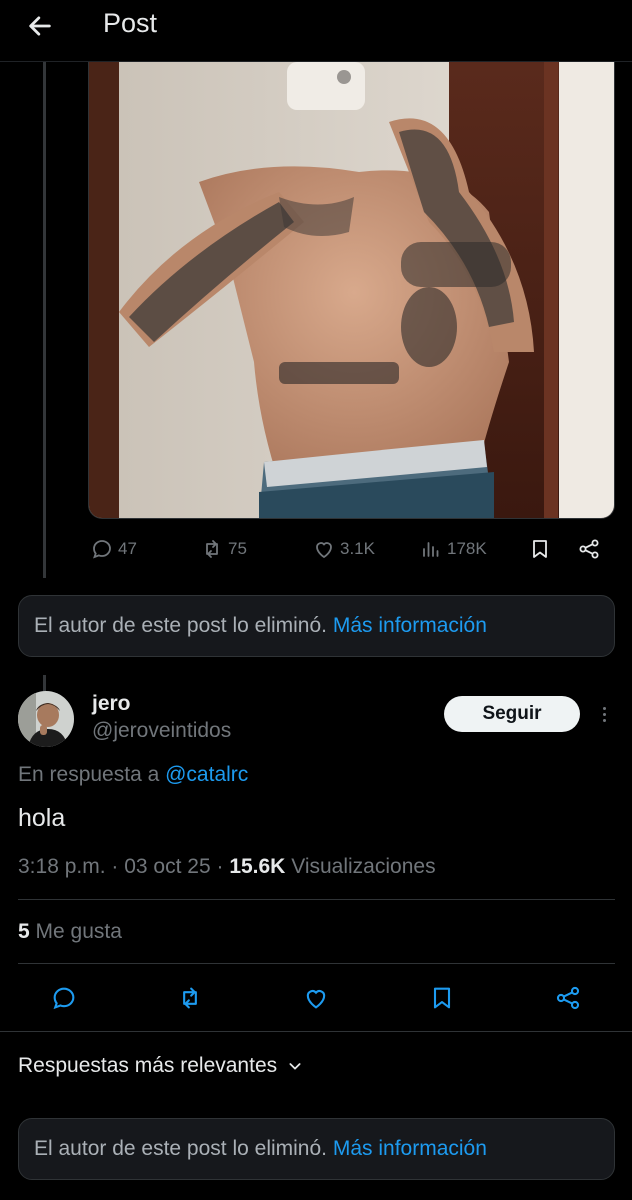  I want to click on likes-count: 5, so click(24, 931).